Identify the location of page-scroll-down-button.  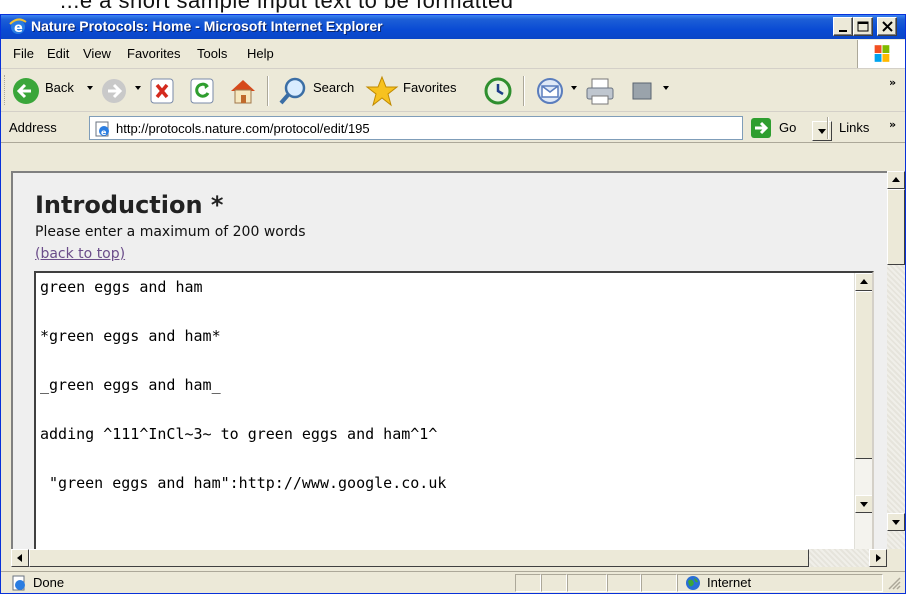
(896, 522).